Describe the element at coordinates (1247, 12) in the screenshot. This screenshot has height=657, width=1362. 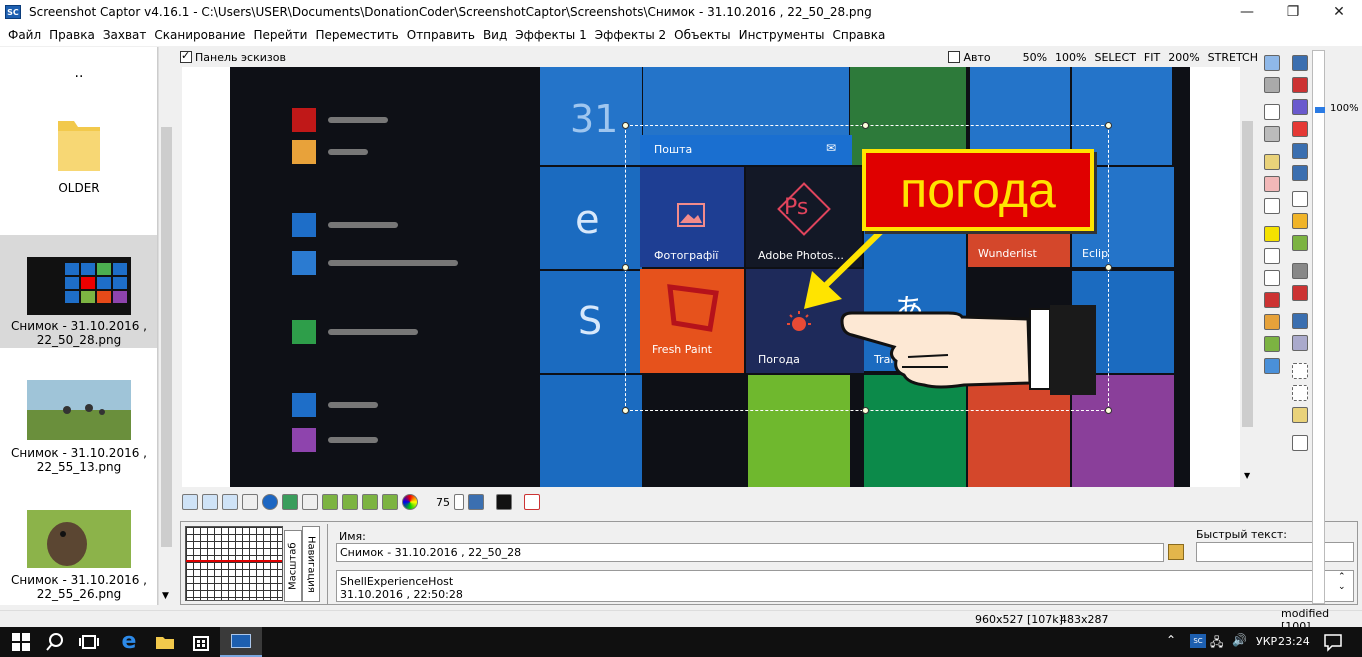
I see `minimize-button: —` at that location.